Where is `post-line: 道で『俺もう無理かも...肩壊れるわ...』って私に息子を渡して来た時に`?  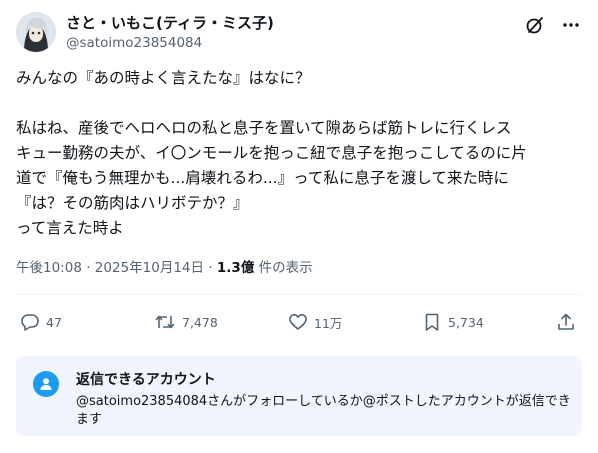 post-line: 道で『俺もう無理かも...肩壊れるわ...』って私に息子を渡して来た時に is located at coordinates (262, 178).